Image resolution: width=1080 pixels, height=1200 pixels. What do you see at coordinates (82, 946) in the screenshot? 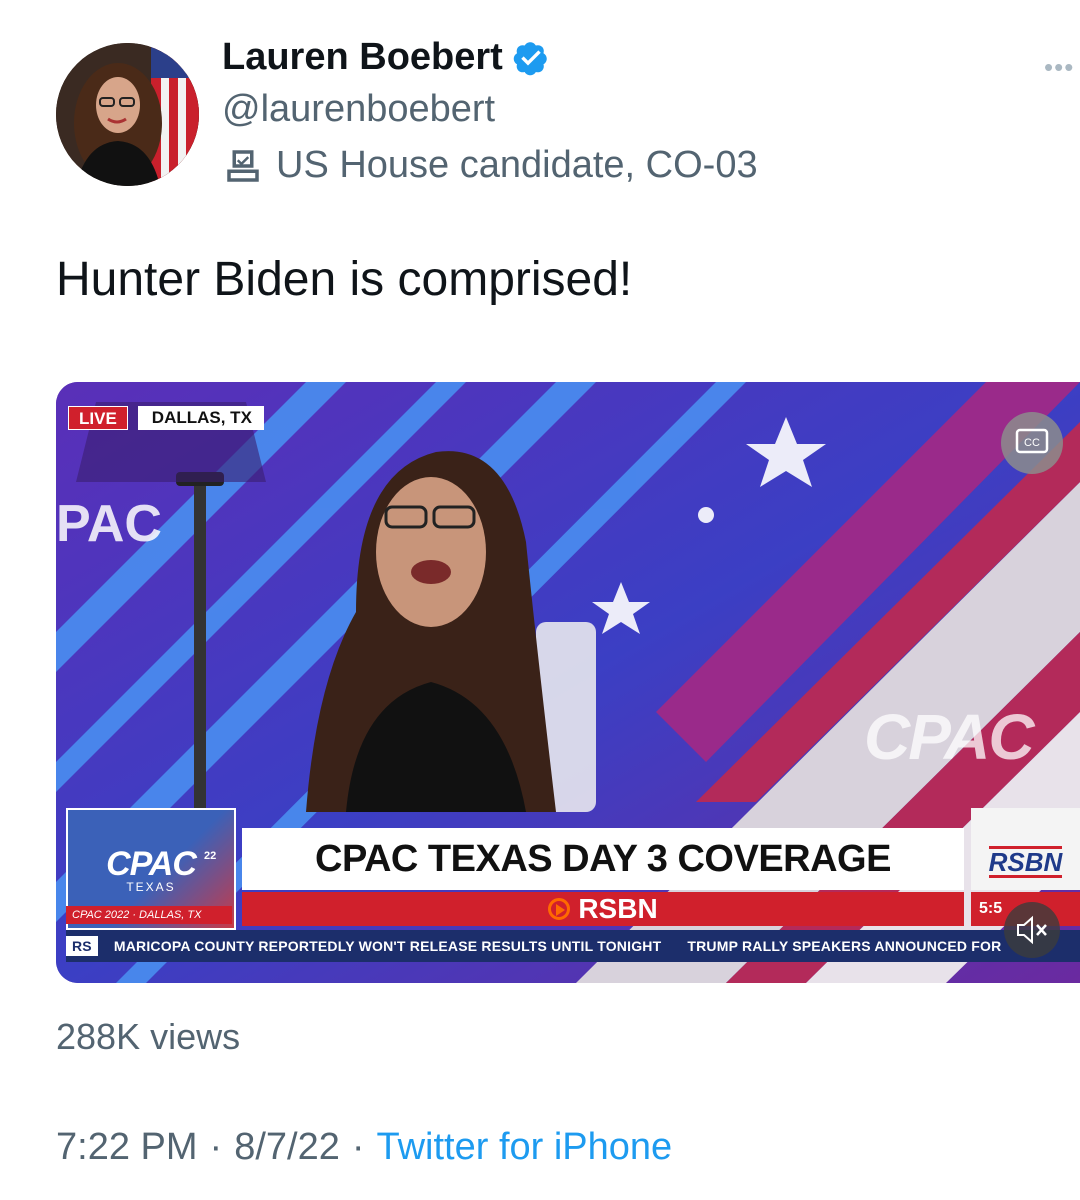
I see `ticker-tag: RS` at bounding box center [82, 946].